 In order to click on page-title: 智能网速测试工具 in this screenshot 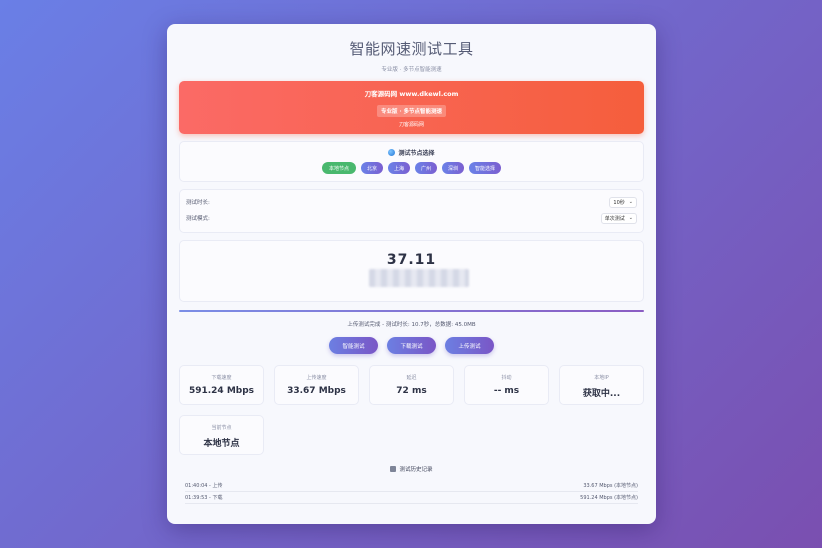, I will do `click(411, 49)`.